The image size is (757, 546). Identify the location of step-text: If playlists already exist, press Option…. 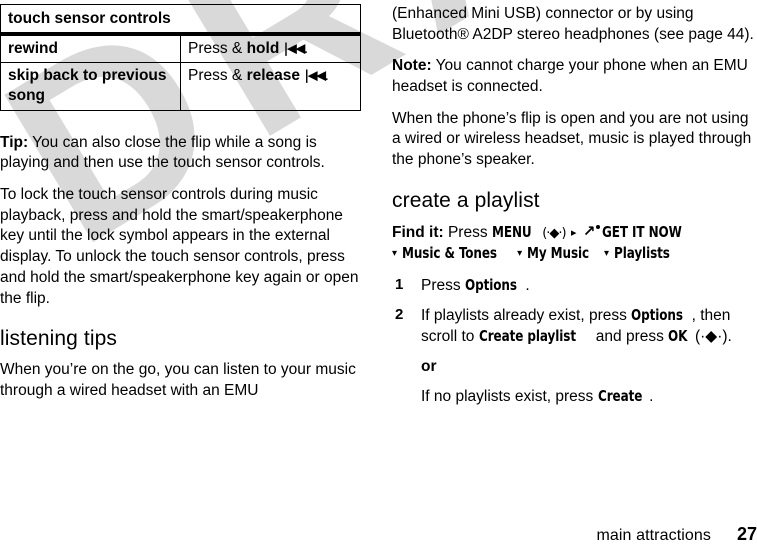
(576, 325).